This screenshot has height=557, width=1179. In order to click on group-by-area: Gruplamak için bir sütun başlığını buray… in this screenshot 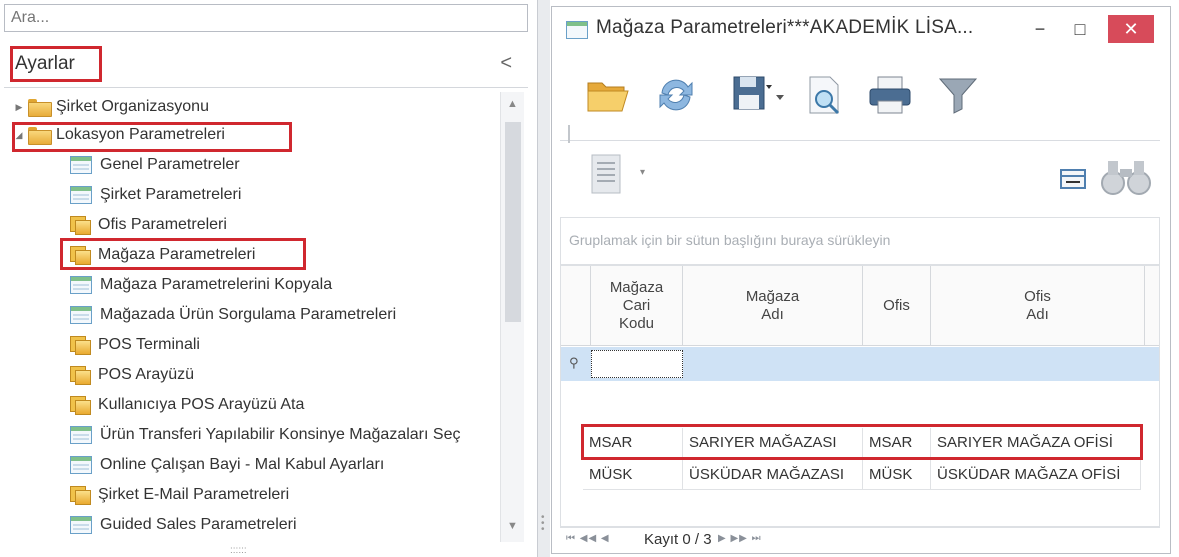, I will do `click(860, 241)`.